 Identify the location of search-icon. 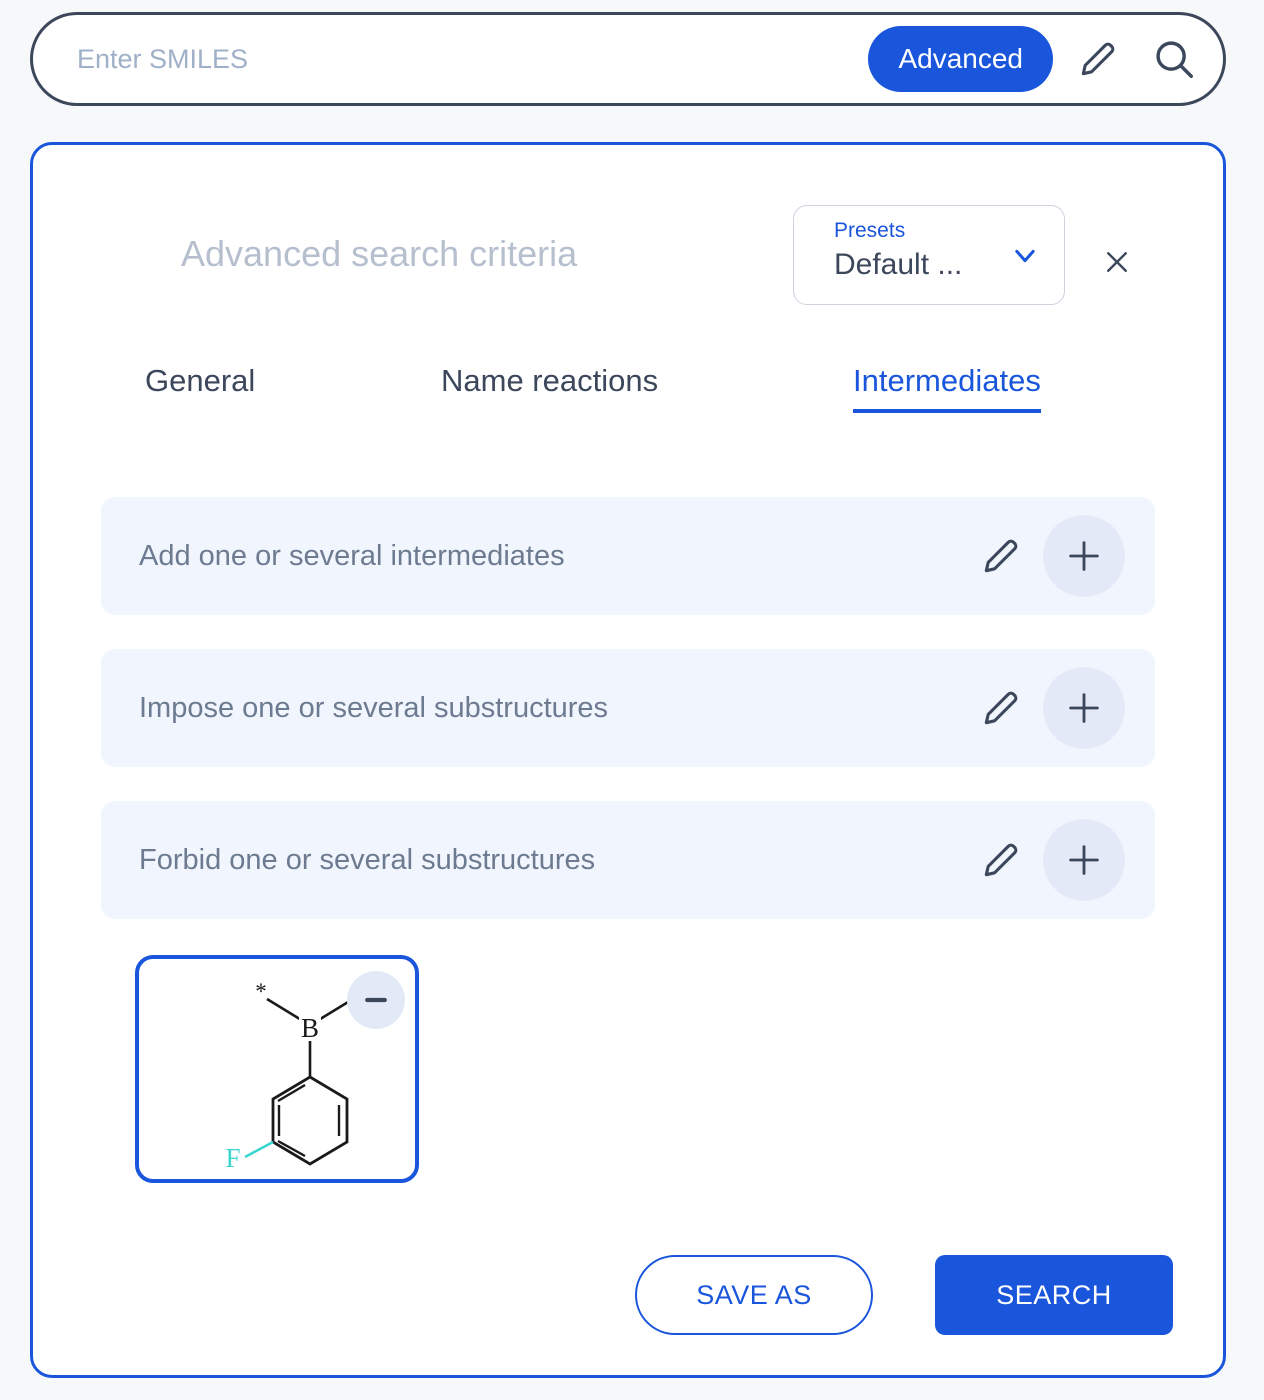
(1174, 59).